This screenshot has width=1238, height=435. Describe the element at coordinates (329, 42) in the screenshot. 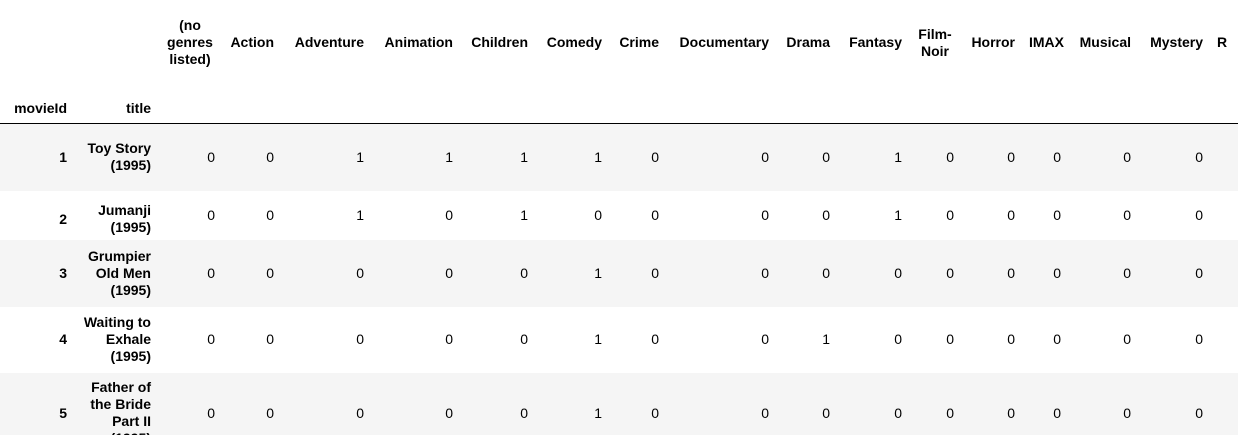

I see `column-header: Adventure` at that location.